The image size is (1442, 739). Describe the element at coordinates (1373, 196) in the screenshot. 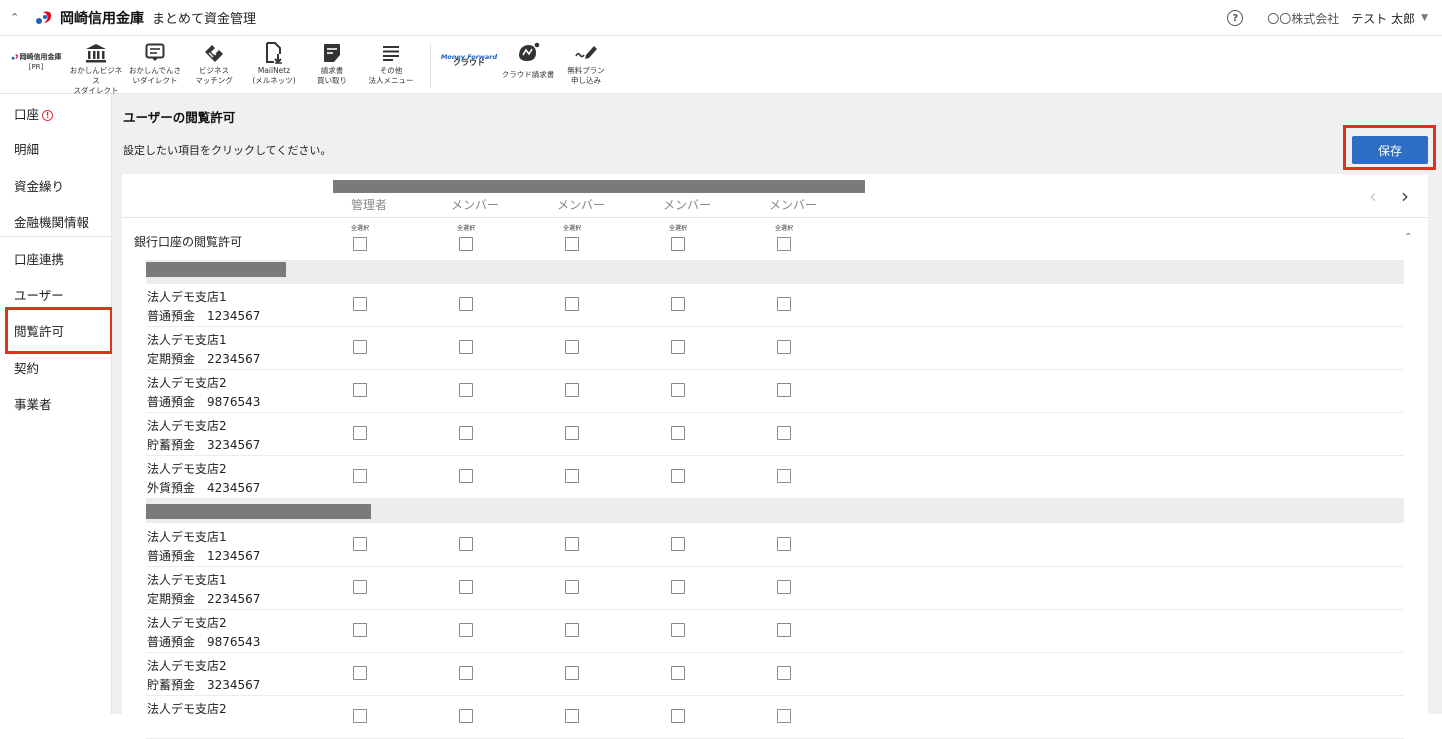

I see `chevron-left-icon: ‹` at that location.